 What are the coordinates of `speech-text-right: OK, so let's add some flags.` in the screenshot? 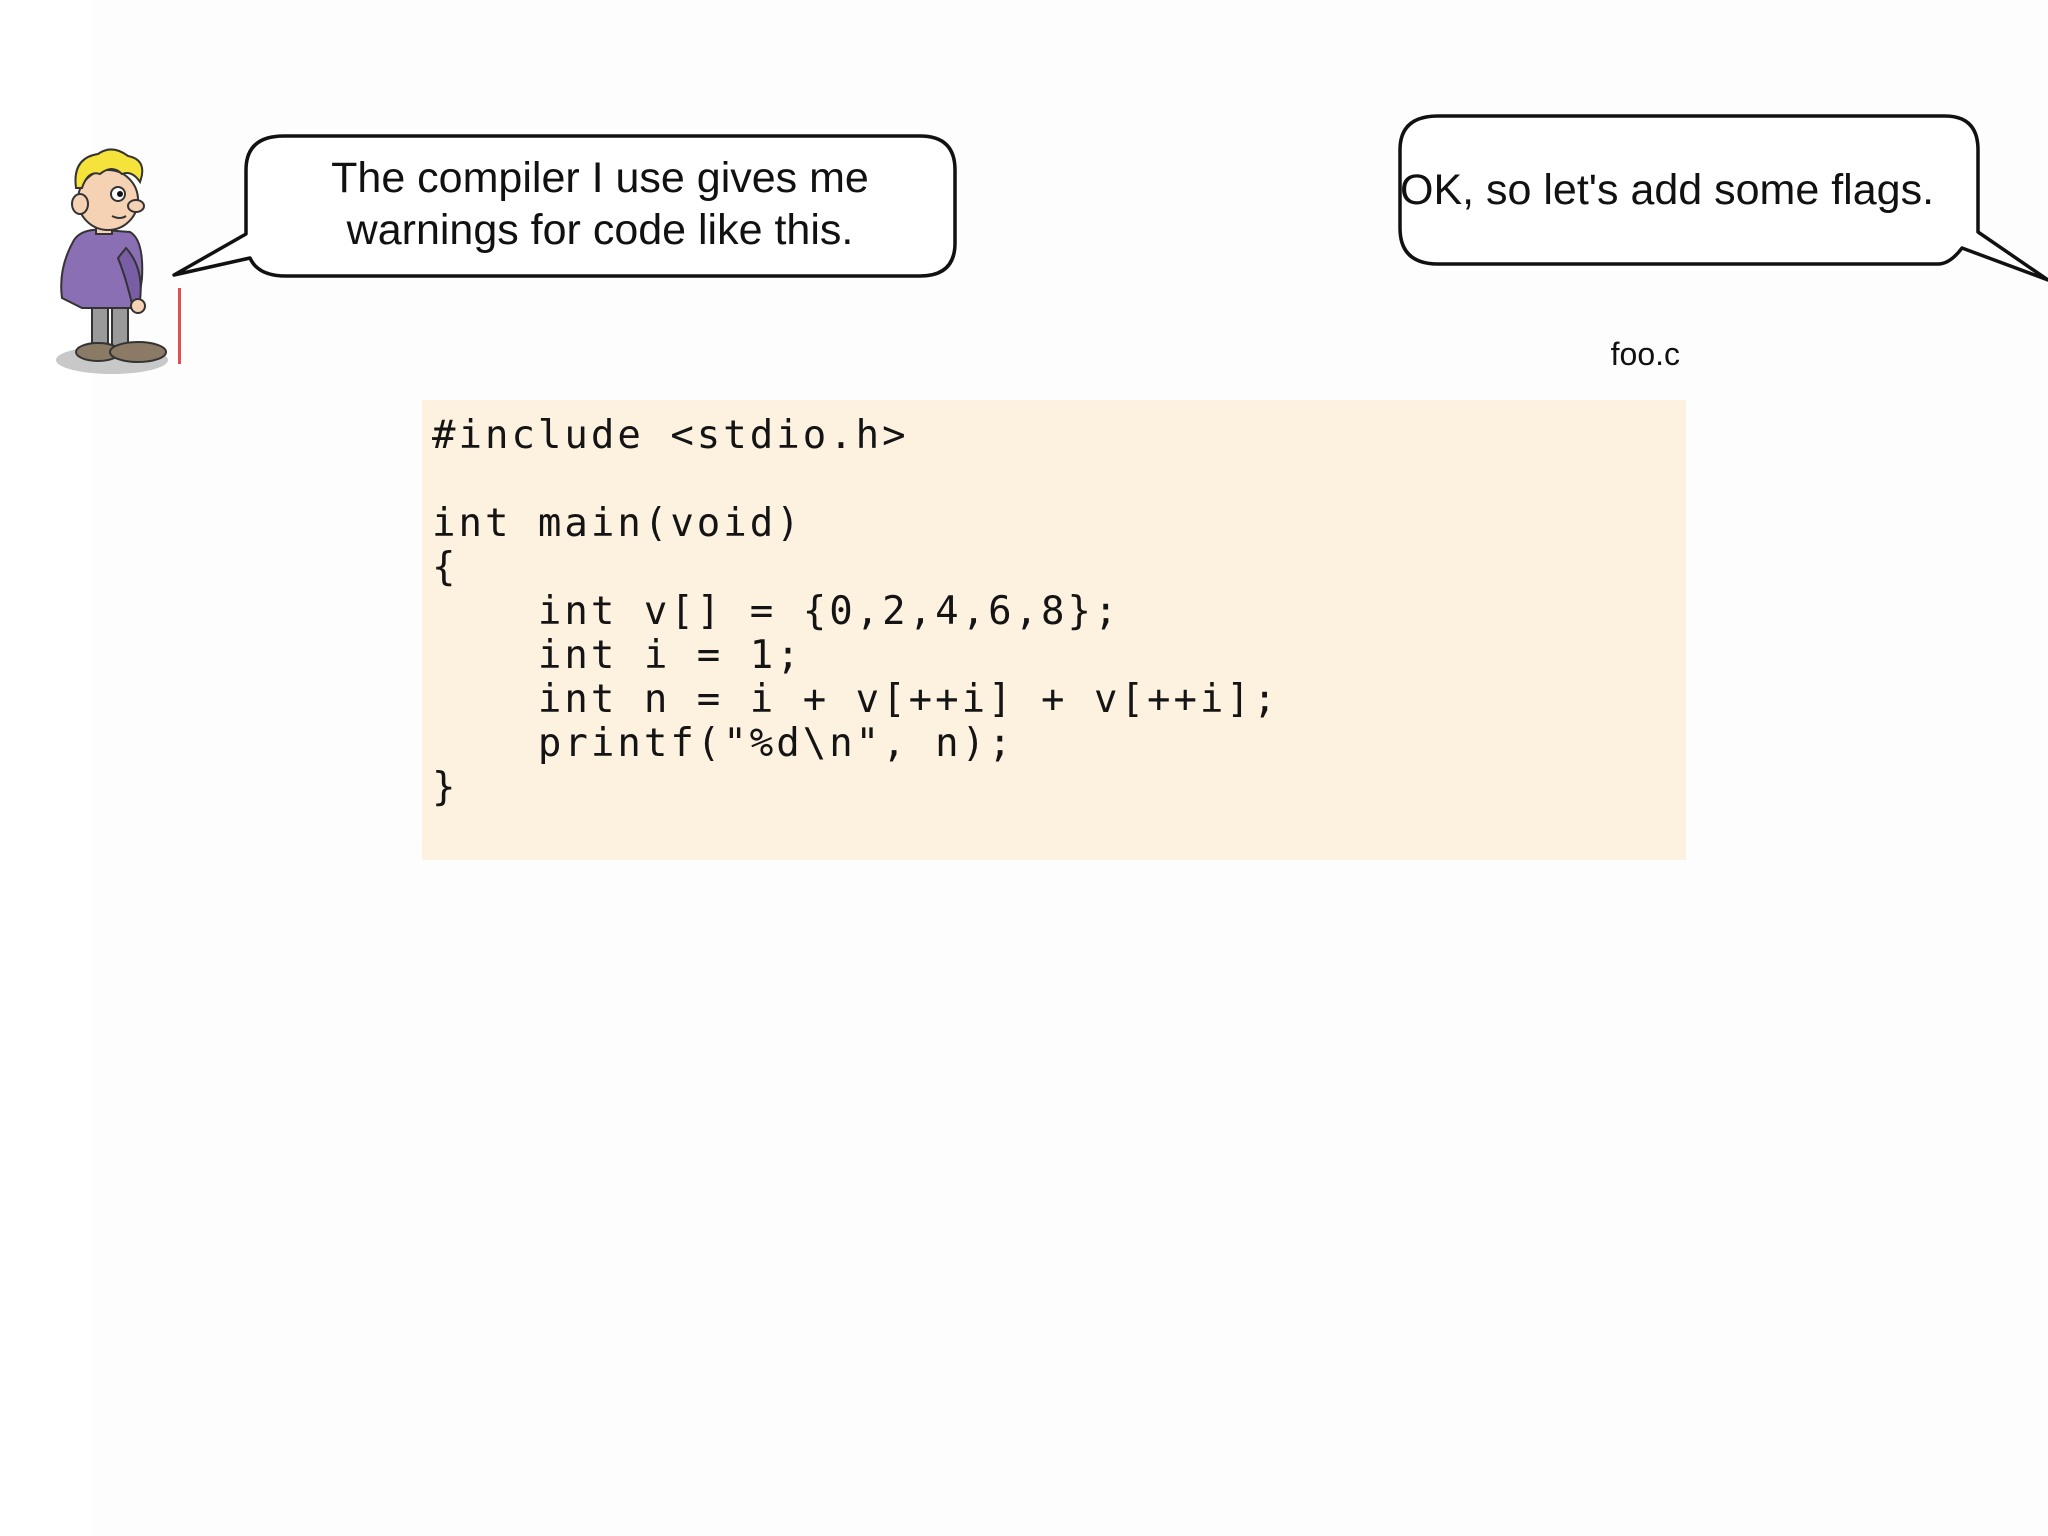 It's located at (1667, 190).